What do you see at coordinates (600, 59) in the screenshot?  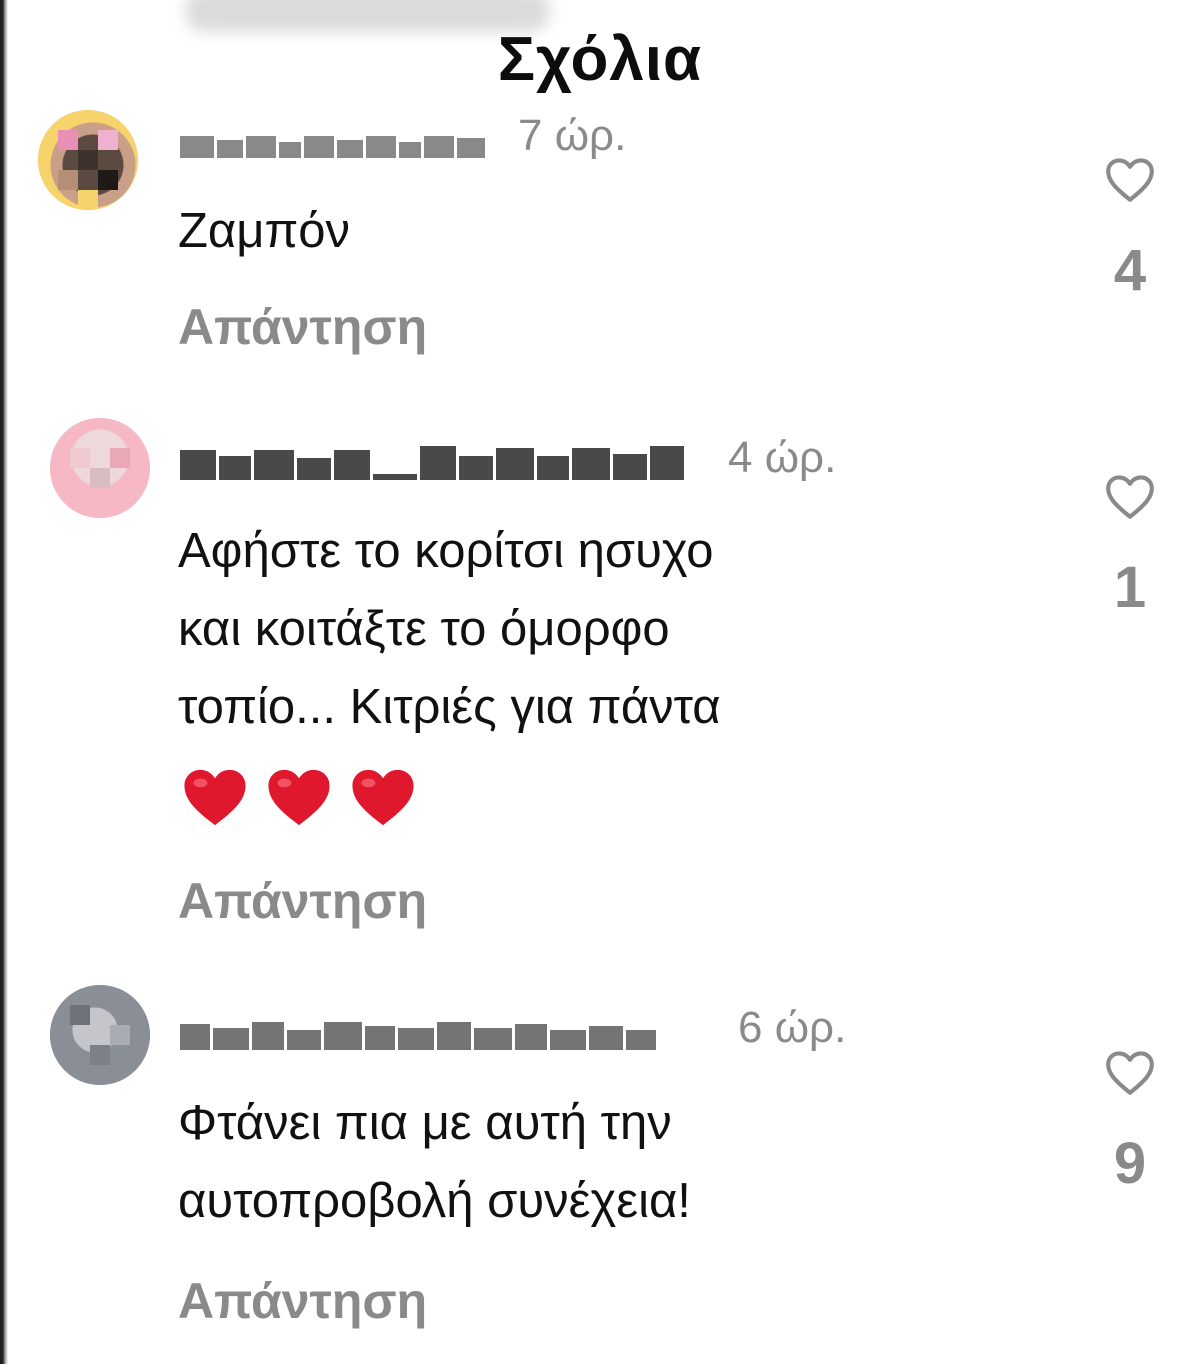 I see `comments-title: Σχόλια` at bounding box center [600, 59].